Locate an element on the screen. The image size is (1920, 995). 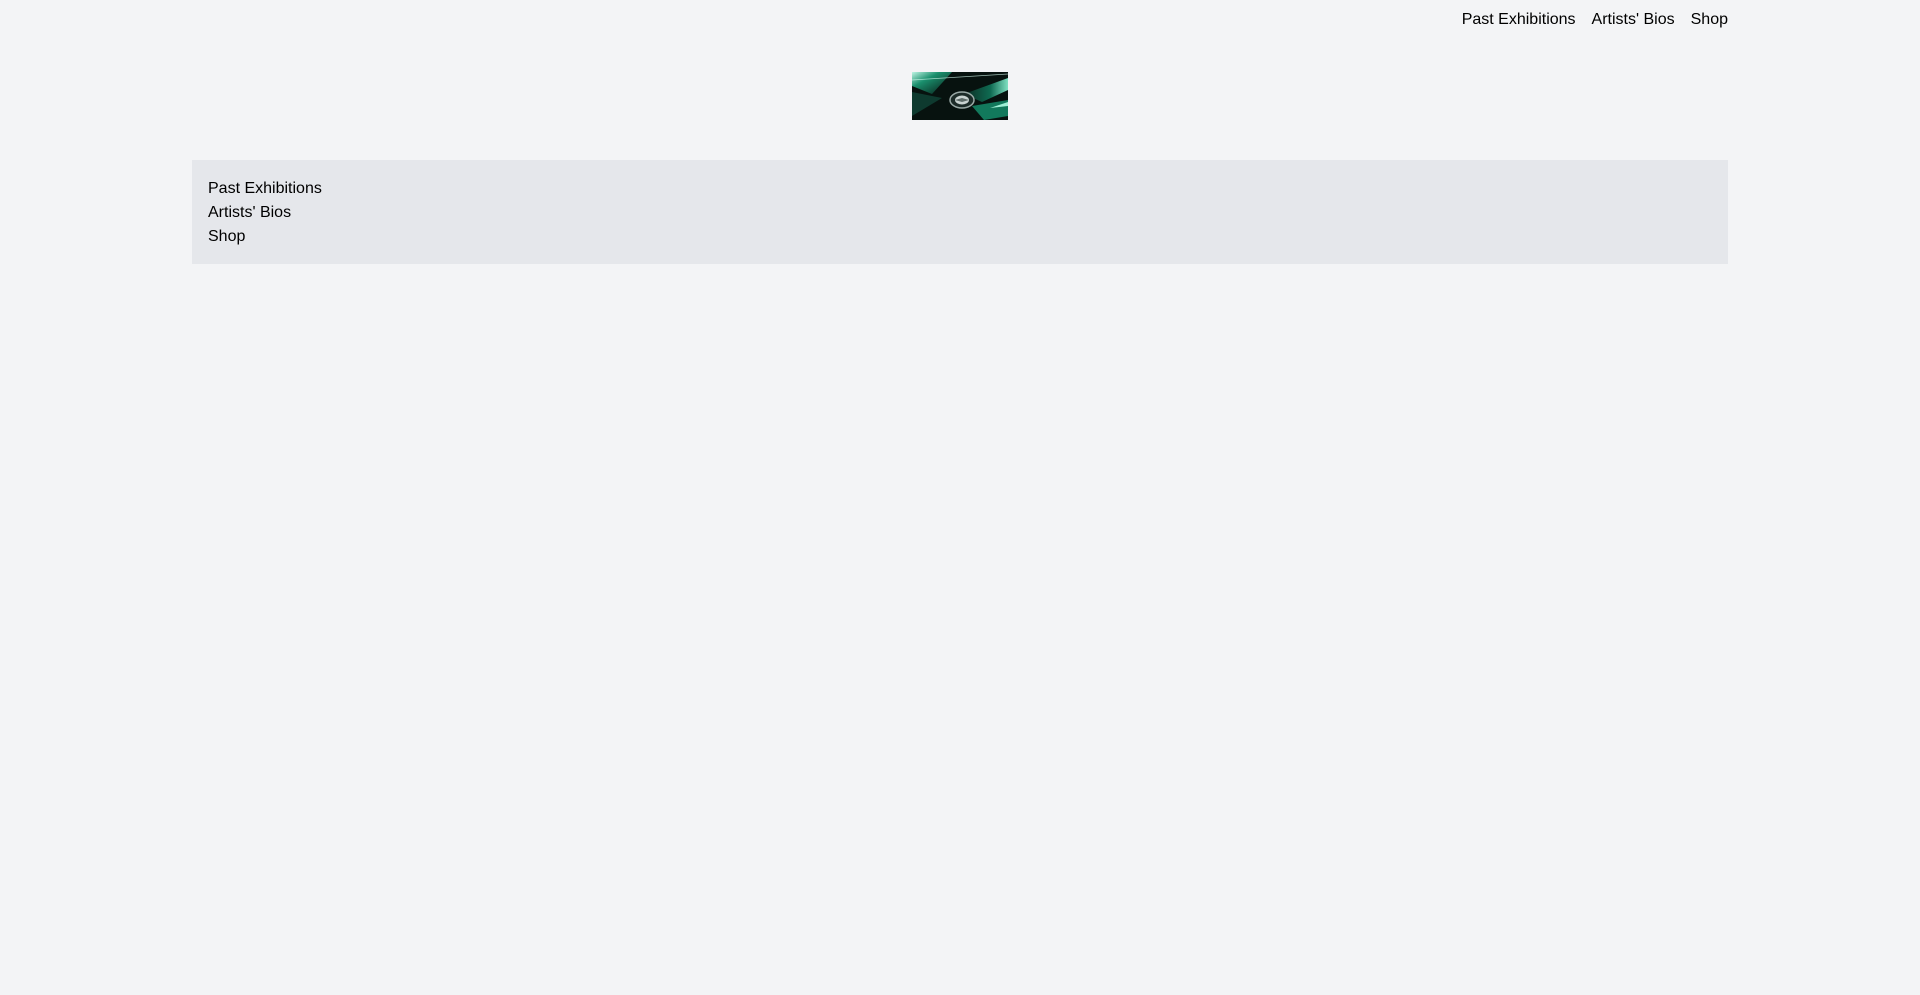
nav-link-shop: Shop is located at coordinates (1709, 20).